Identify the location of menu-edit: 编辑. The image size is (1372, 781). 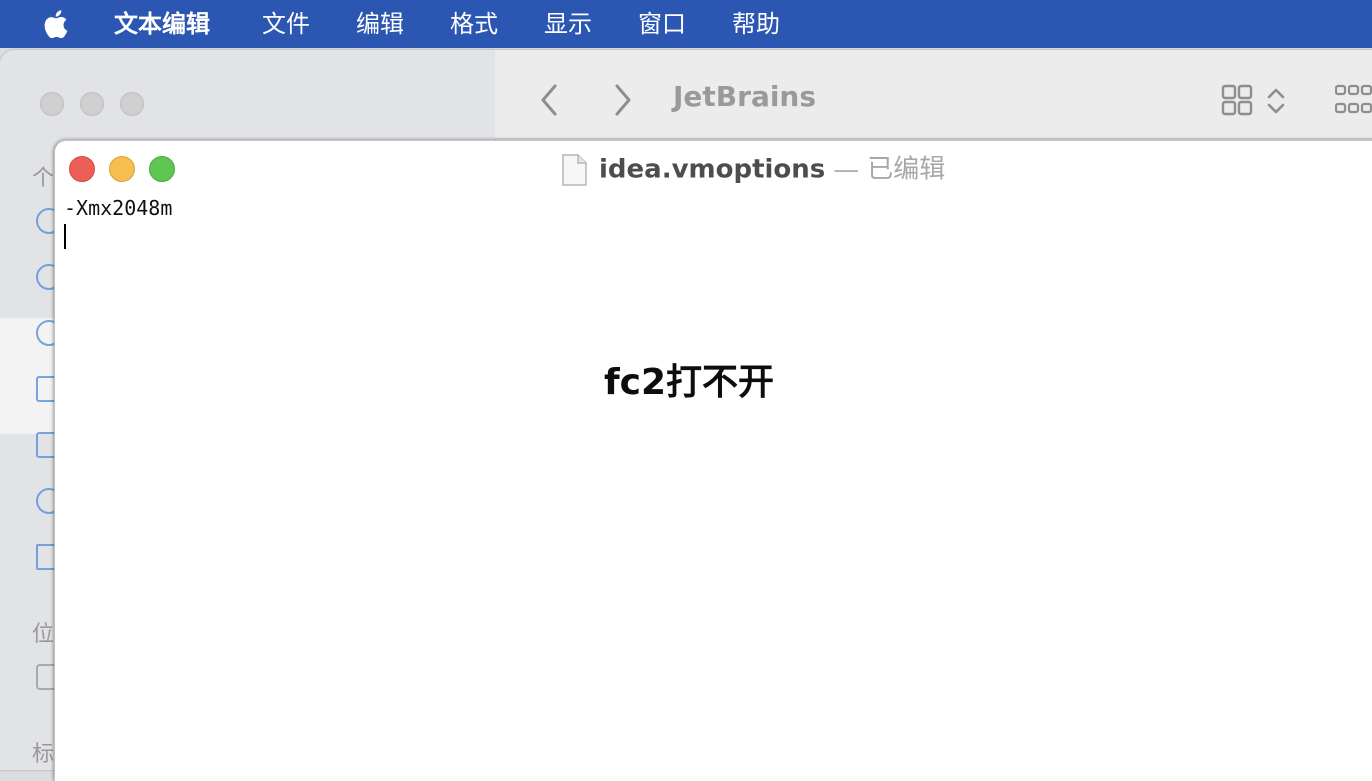
(380, 24).